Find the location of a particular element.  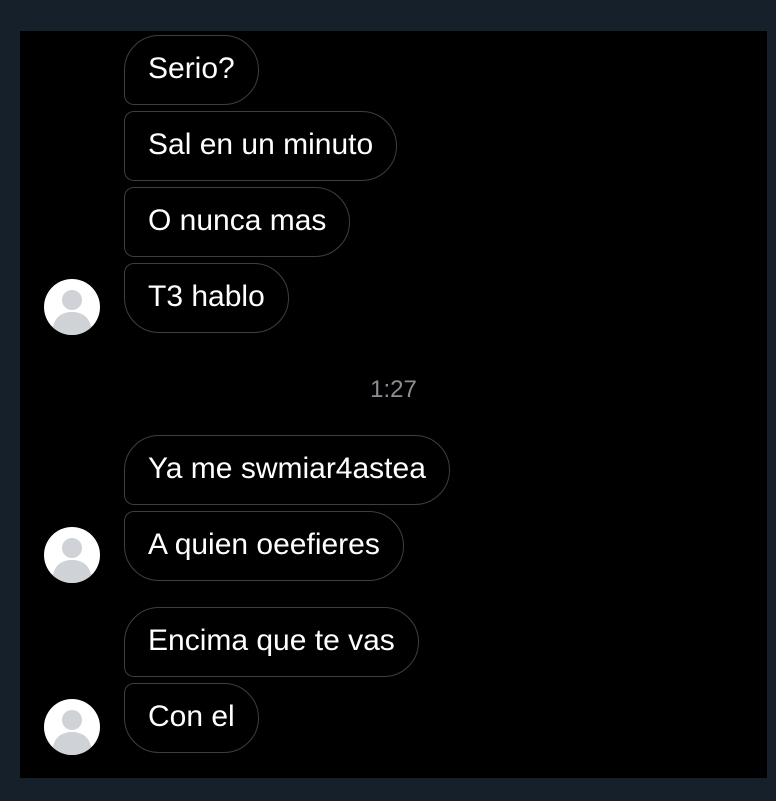

message-text: Serio? is located at coordinates (191, 68).